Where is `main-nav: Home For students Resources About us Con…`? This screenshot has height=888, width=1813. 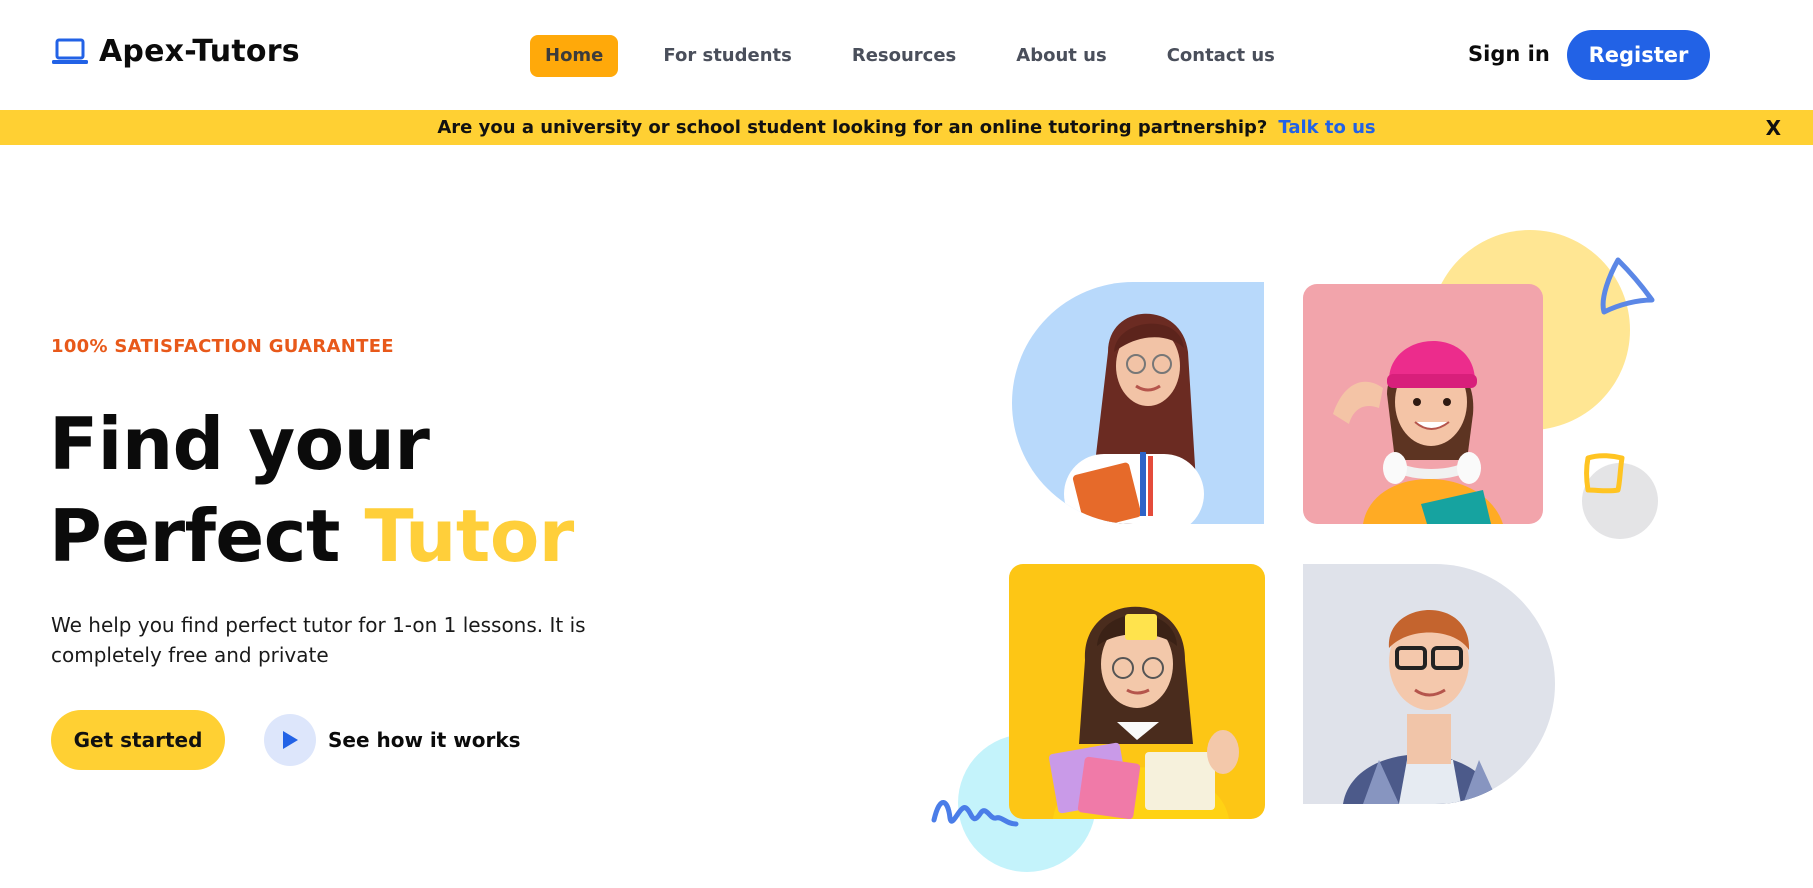 main-nav: Home For students Resources About us Con… is located at coordinates (910, 56).